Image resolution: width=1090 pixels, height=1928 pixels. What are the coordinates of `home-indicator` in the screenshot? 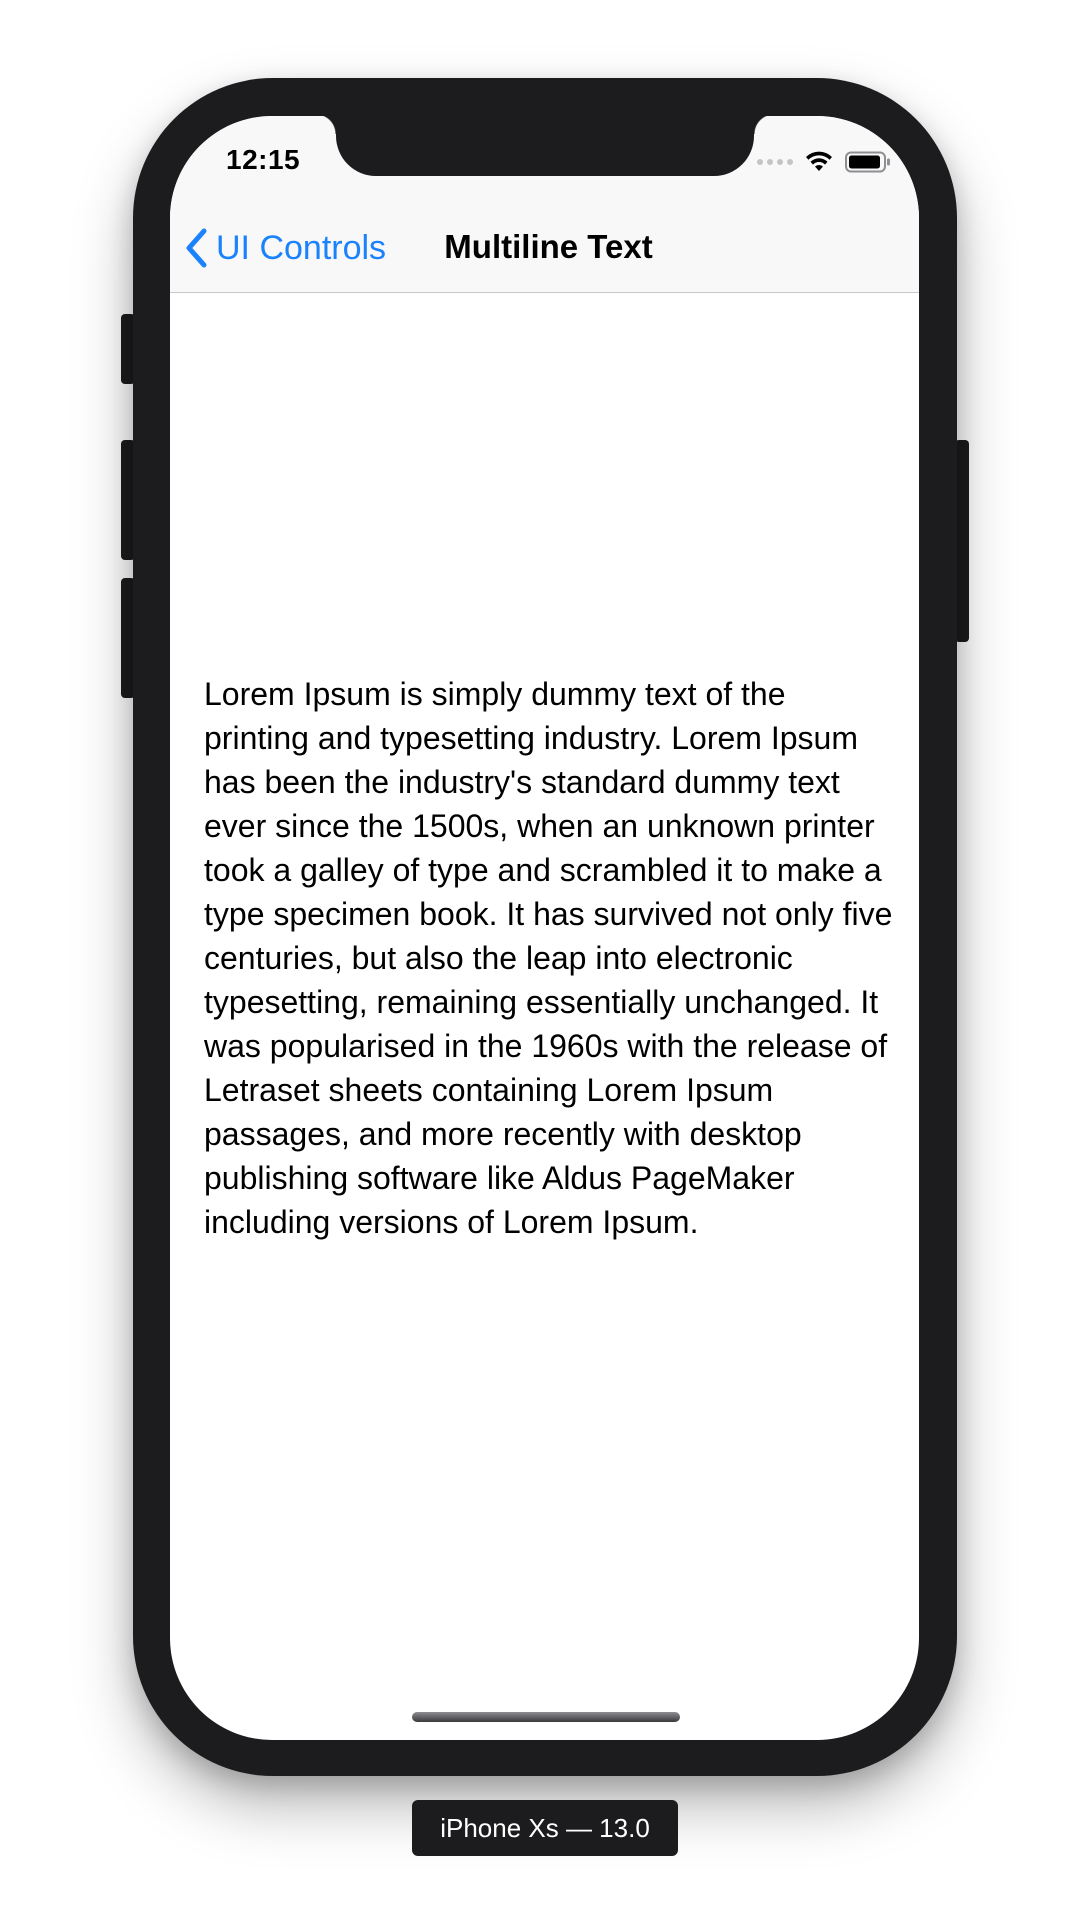 It's located at (546, 1717).